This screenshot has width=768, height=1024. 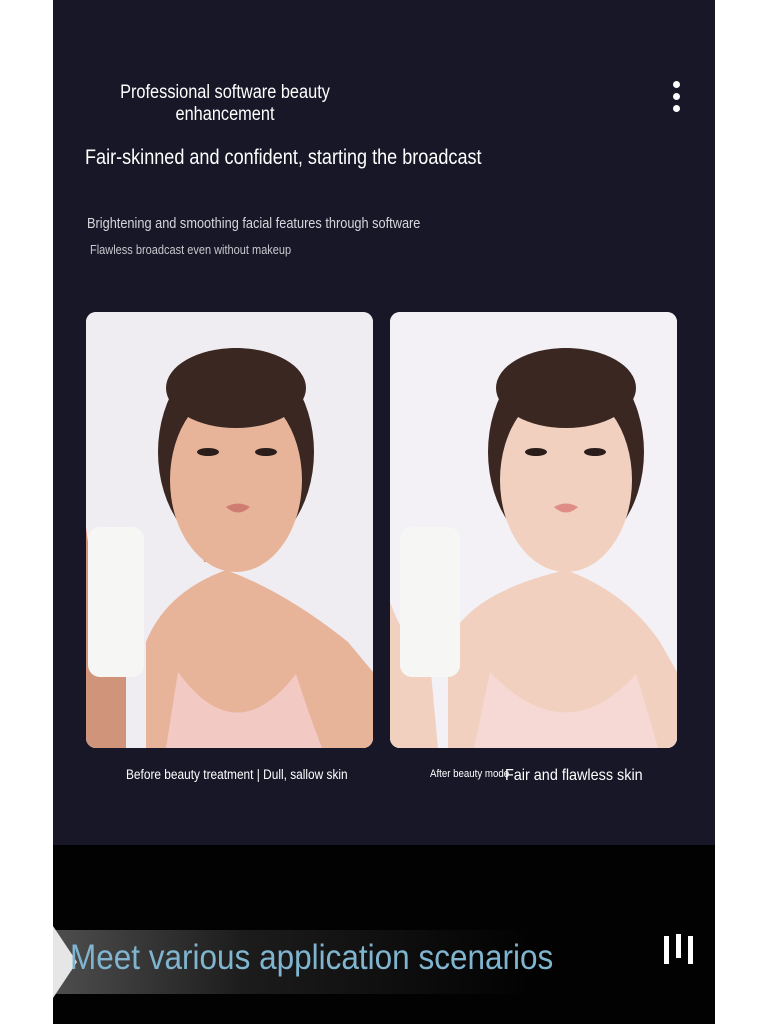 I want to click on scenarios-heading: Meet various application scenarios, so click(x=312, y=957).